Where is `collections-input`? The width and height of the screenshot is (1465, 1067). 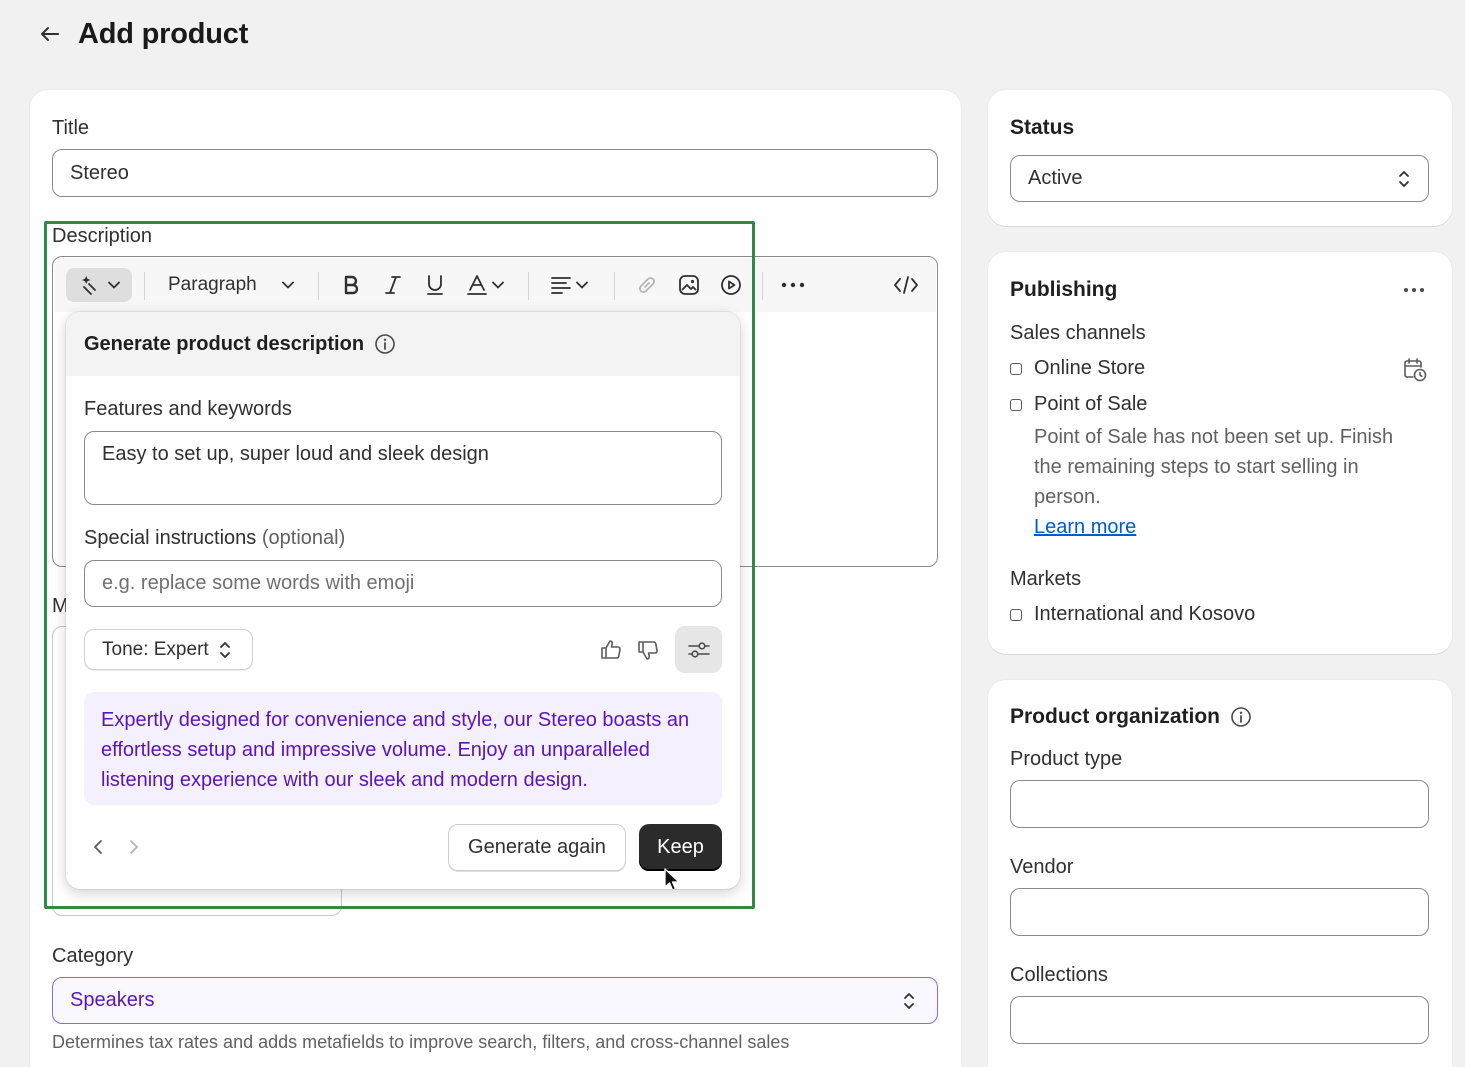 collections-input is located at coordinates (1219, 1020).